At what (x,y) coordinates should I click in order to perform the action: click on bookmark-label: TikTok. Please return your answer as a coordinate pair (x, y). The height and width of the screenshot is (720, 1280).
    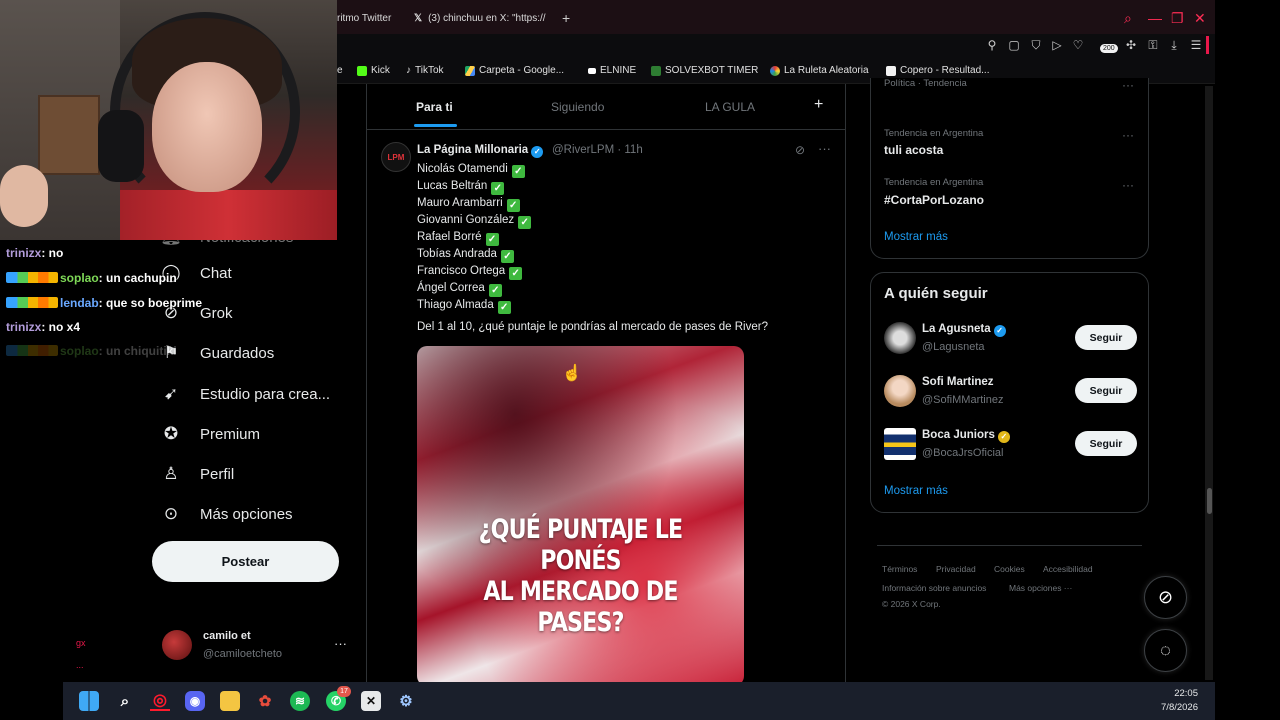
    Looking at the image, I should click on (429, 70).